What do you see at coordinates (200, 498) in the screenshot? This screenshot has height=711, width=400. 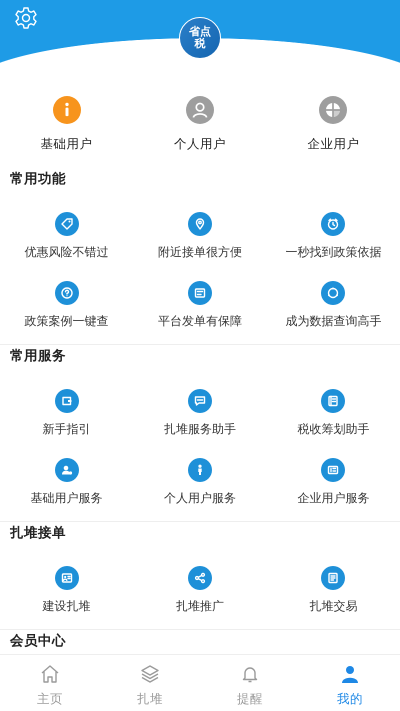 I see `feature-label: 个人用户服务` at bounding box center [200, 498].